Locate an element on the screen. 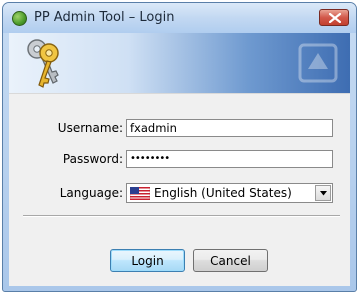 This screenshot has height=295, width=361. dropdown-button is located at coordinates (323, 193).